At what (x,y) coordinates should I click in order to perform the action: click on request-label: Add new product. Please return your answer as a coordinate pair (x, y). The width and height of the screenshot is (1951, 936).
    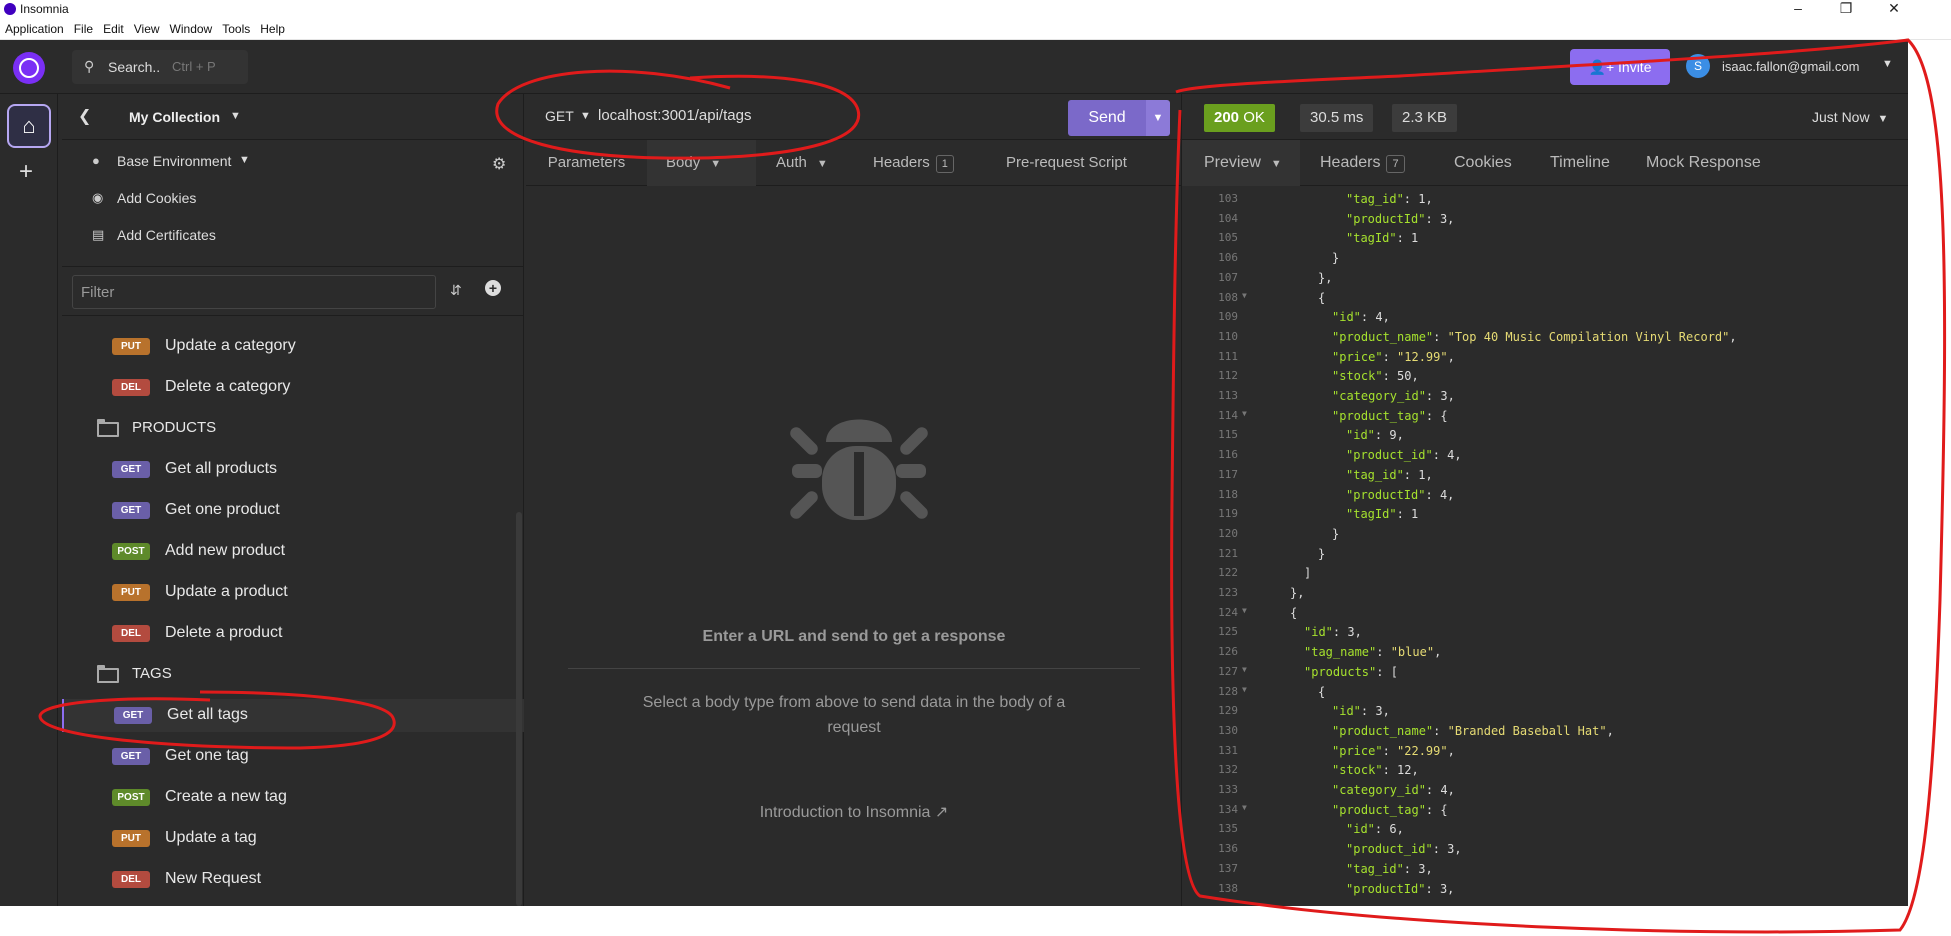
    Looking at the image, I should click on (225, 550).